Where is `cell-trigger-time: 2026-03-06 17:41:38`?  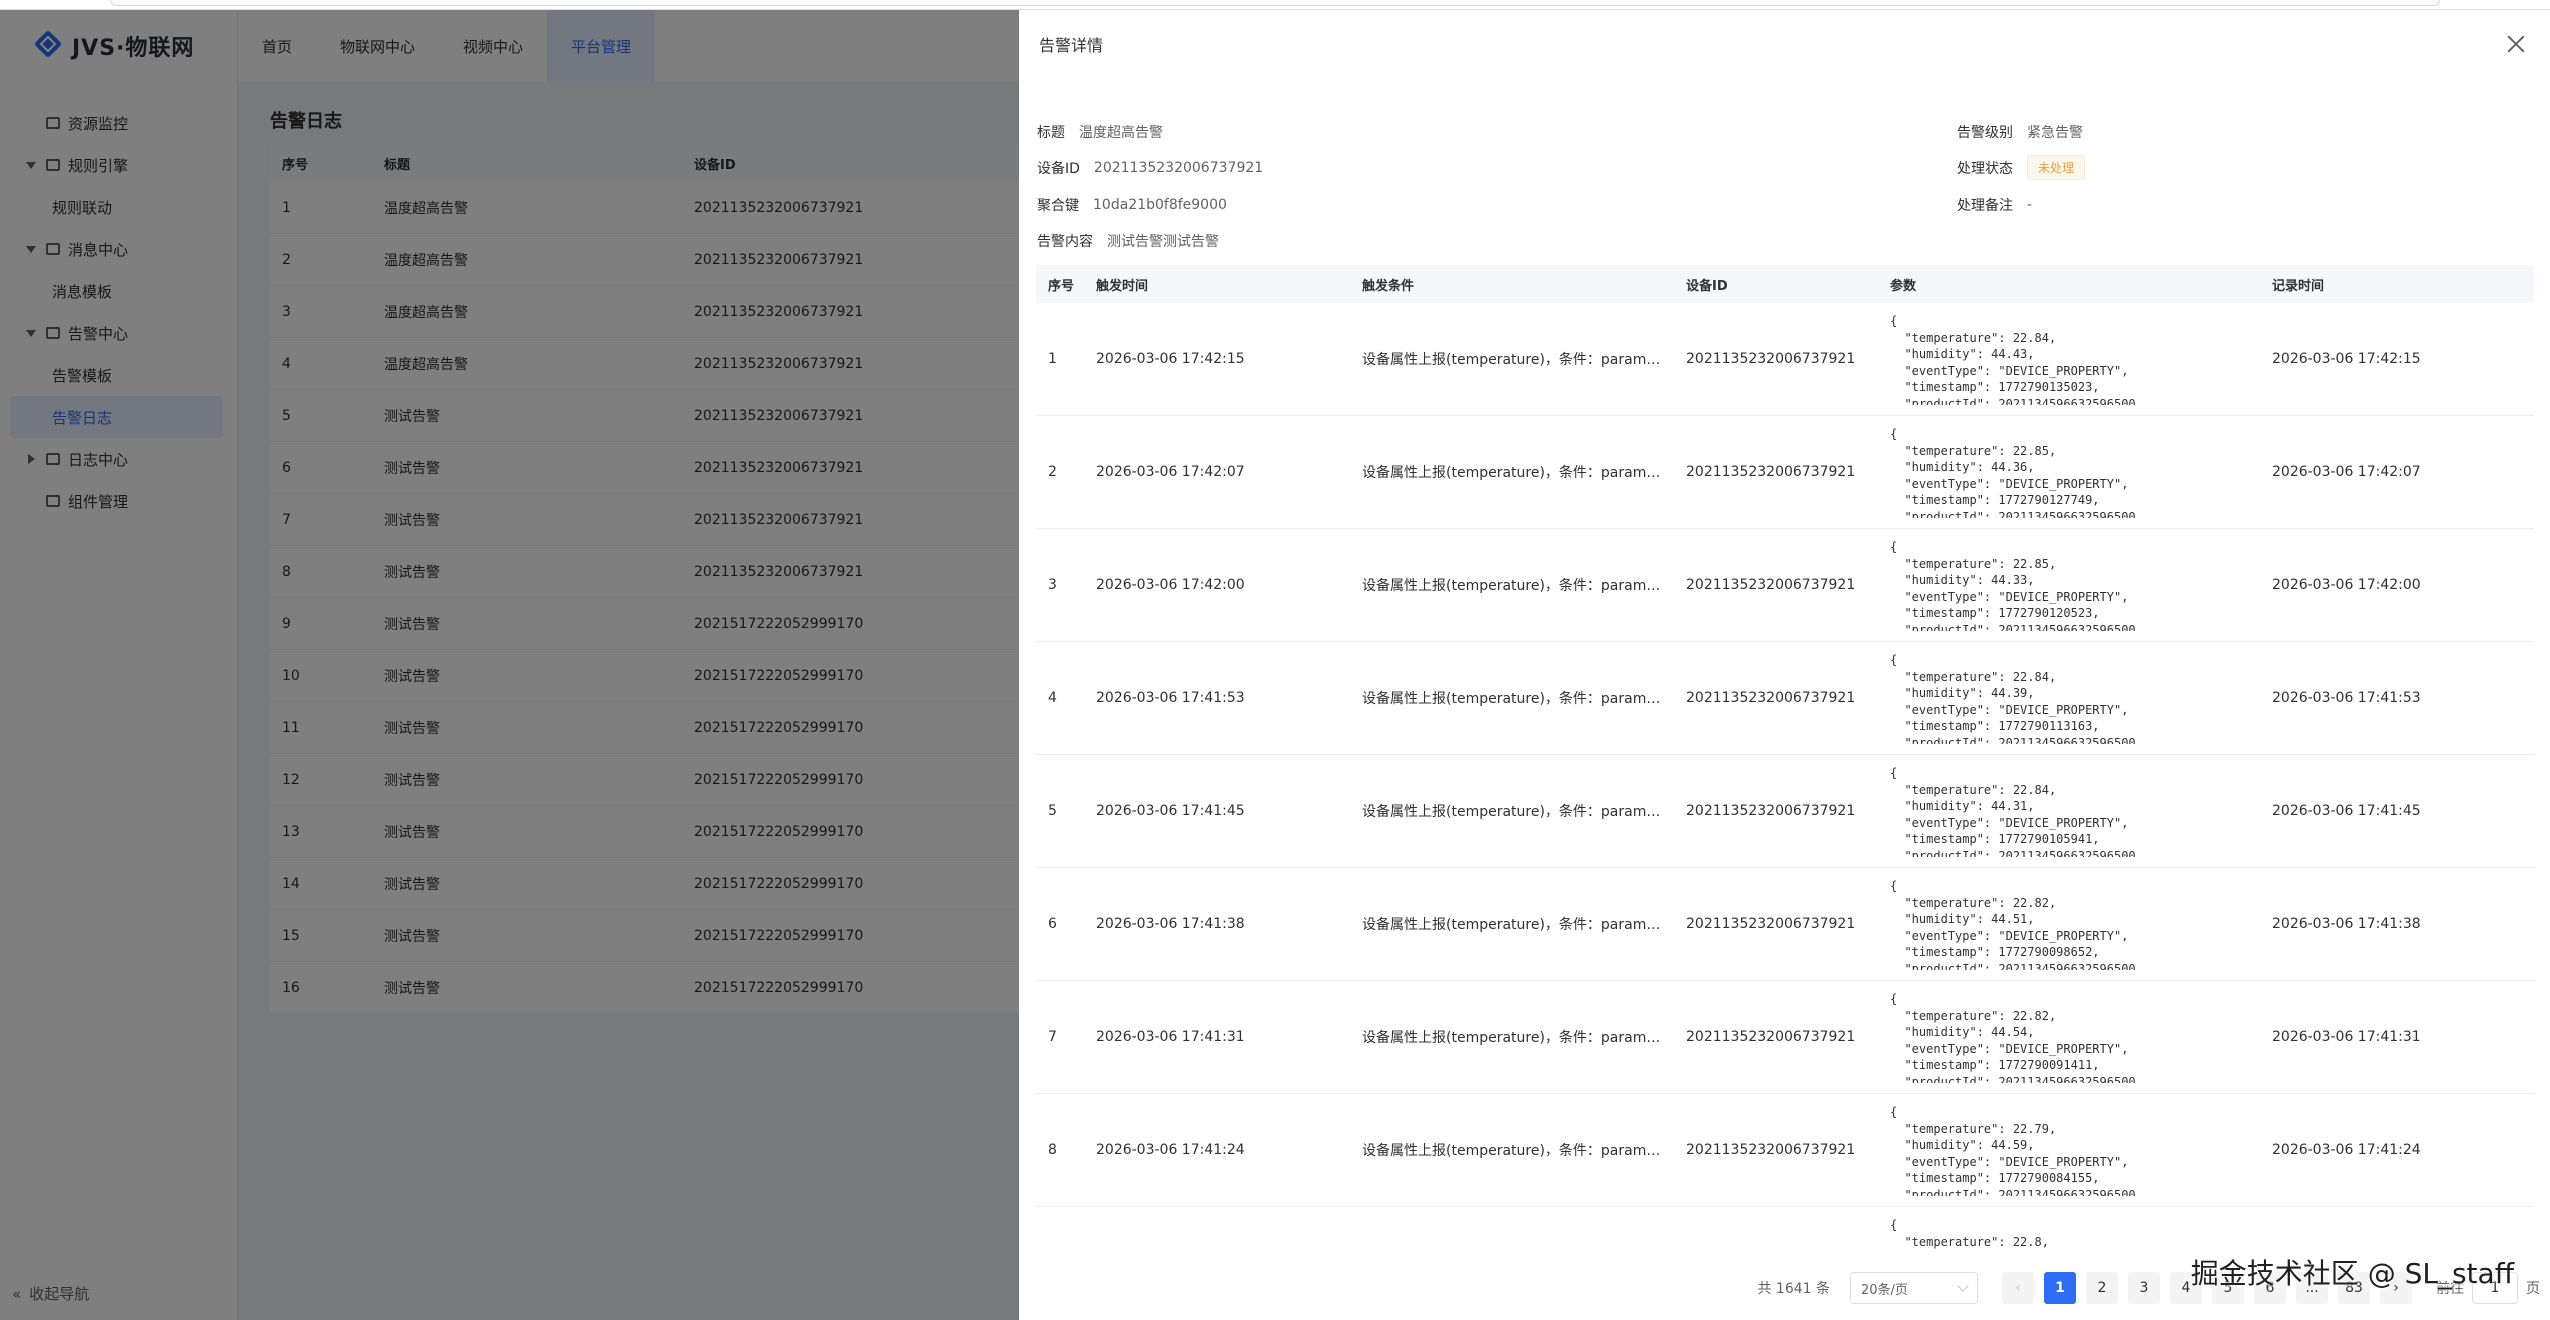 cell-trigger-time: 2026-03-06 17:41:38 is located at coordinates (1170, 924).